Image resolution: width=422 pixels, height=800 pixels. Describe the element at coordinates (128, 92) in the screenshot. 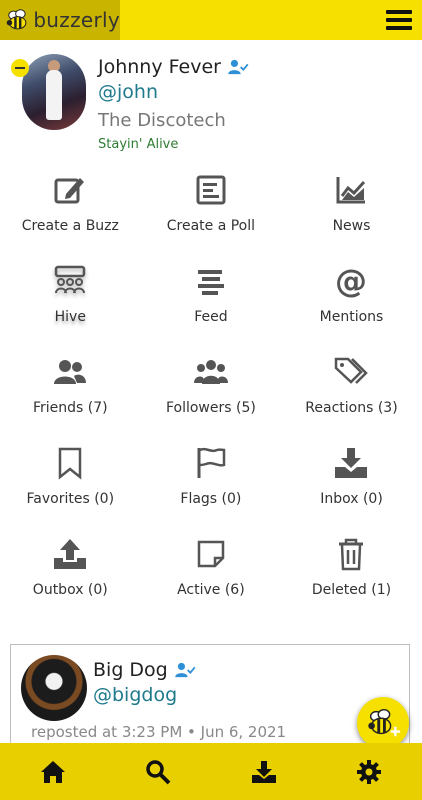

I see `profile-handle: @john` at that location.